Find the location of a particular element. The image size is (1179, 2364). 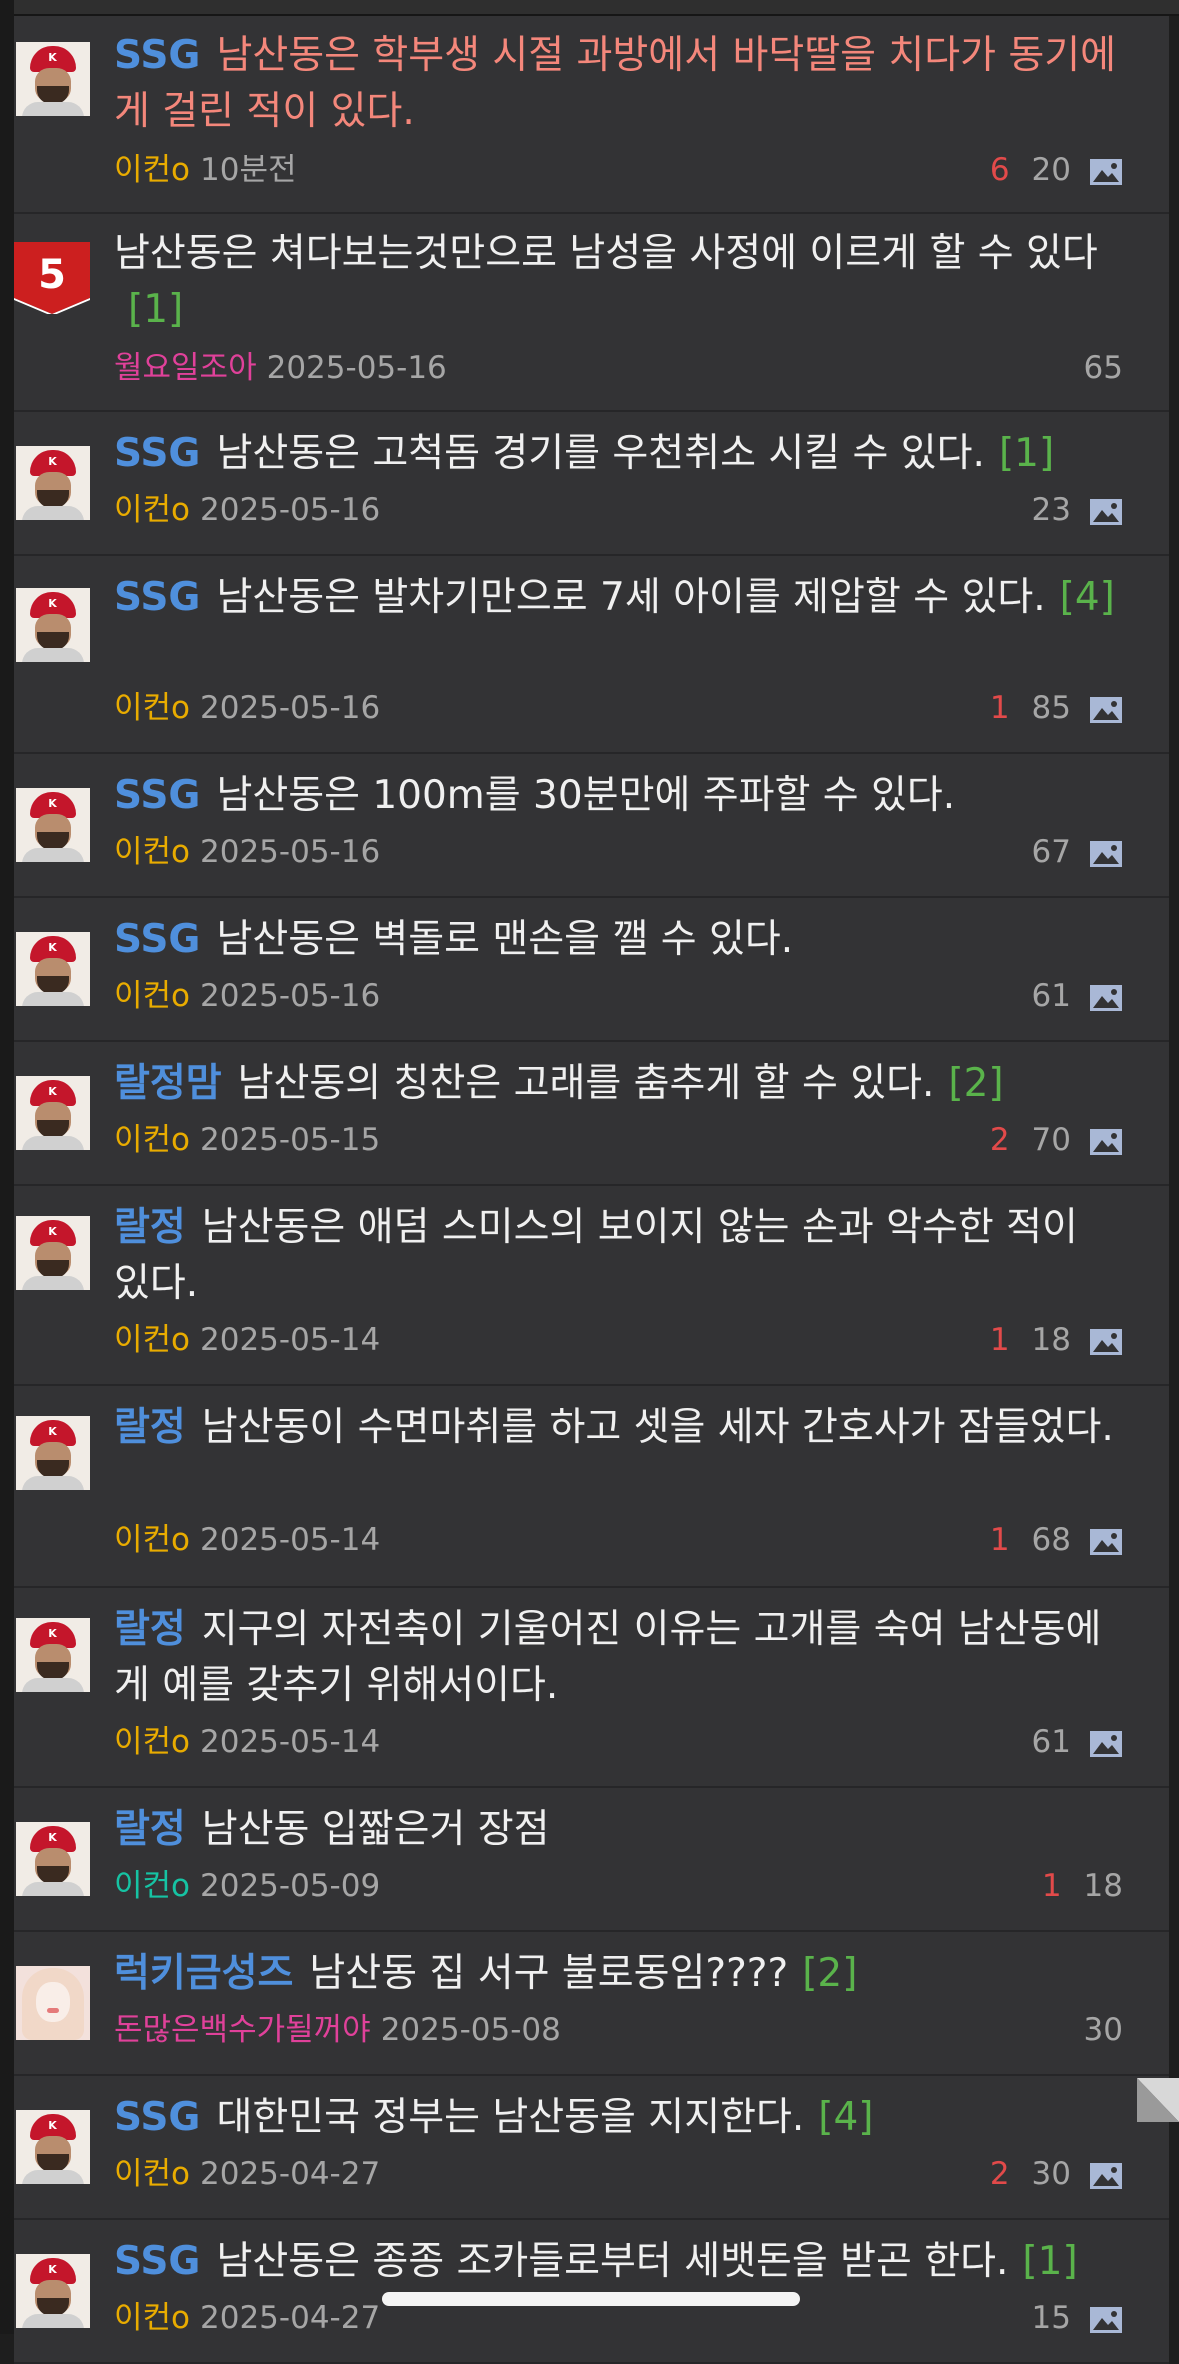

recommend-count: 1 is located at coordinates (999, 1340).